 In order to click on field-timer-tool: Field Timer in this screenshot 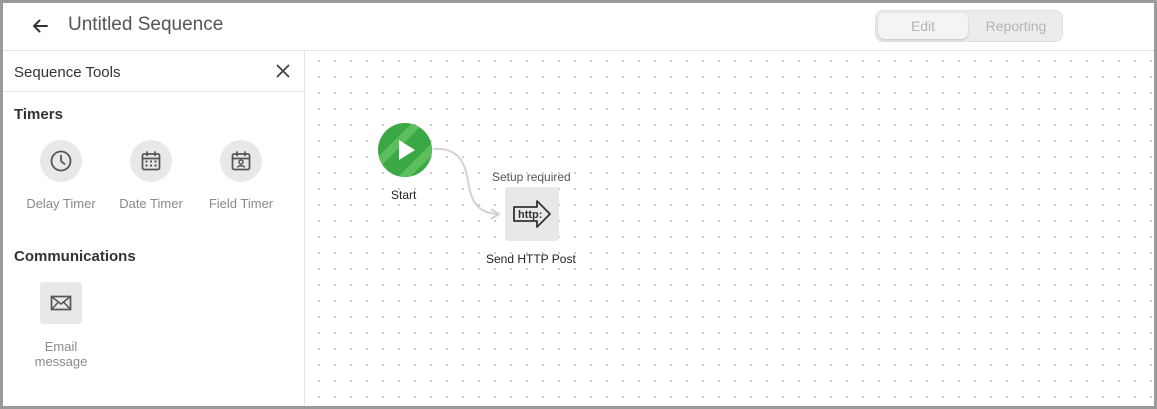, I will do `click(241, 175)`.